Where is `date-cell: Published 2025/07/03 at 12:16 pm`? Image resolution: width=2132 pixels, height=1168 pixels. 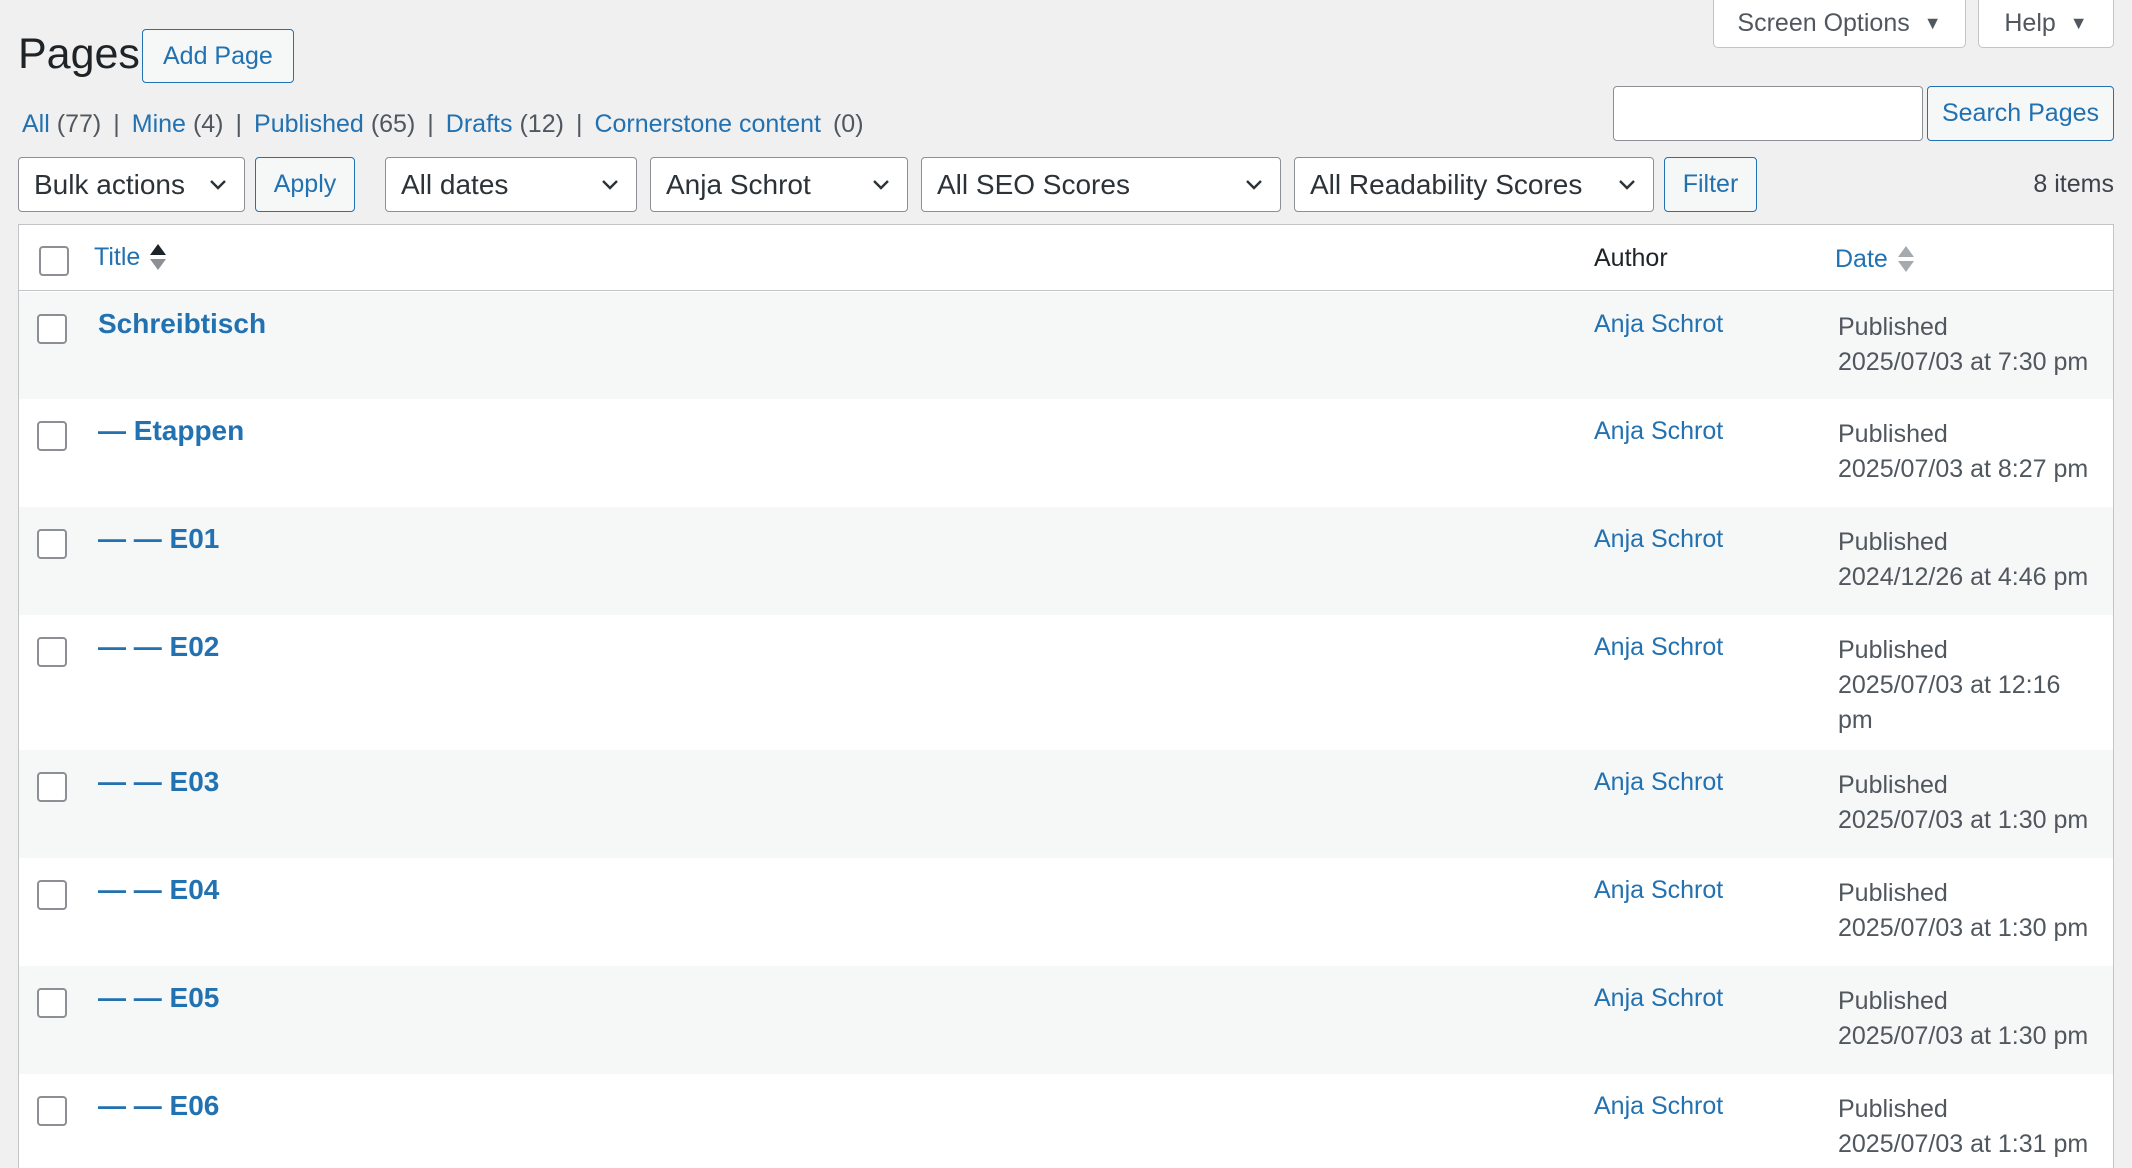 date-cell: Published 2025/07/03 at 12:16 pm is located at coordinates (1969, 685).